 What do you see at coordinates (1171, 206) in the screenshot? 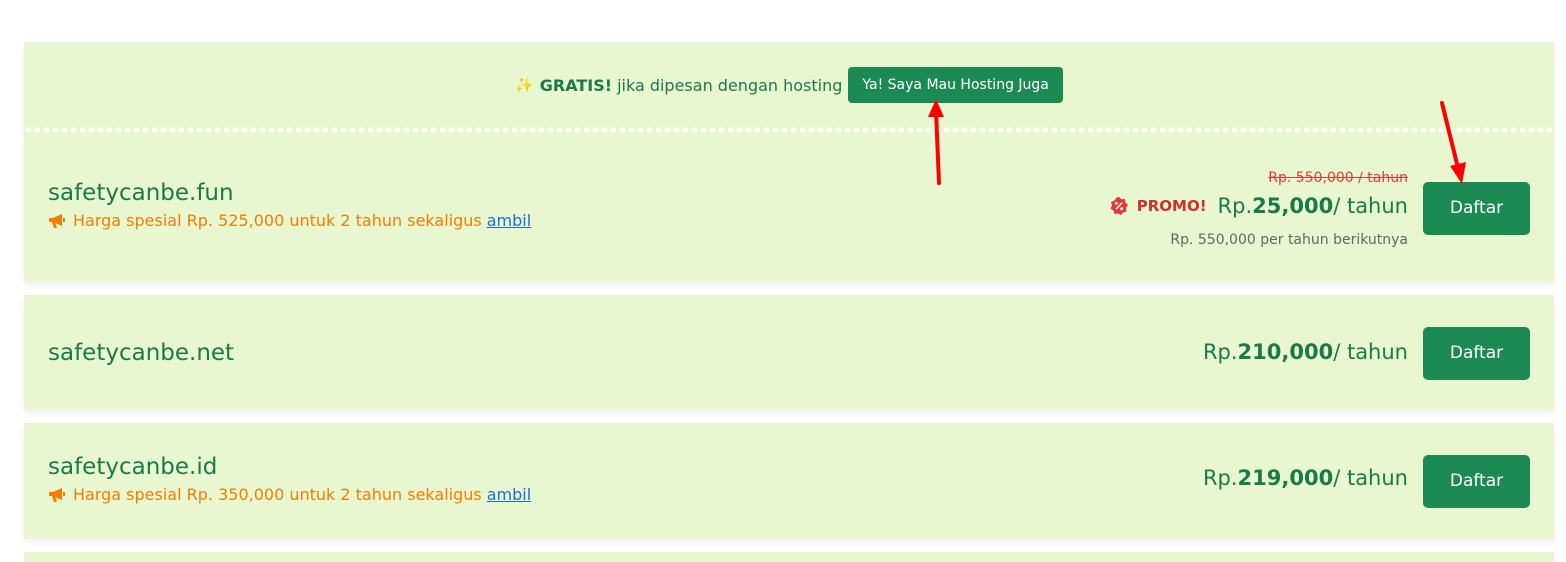
I see `promo-label: PROMO!` at bounding box center [1171, 206].